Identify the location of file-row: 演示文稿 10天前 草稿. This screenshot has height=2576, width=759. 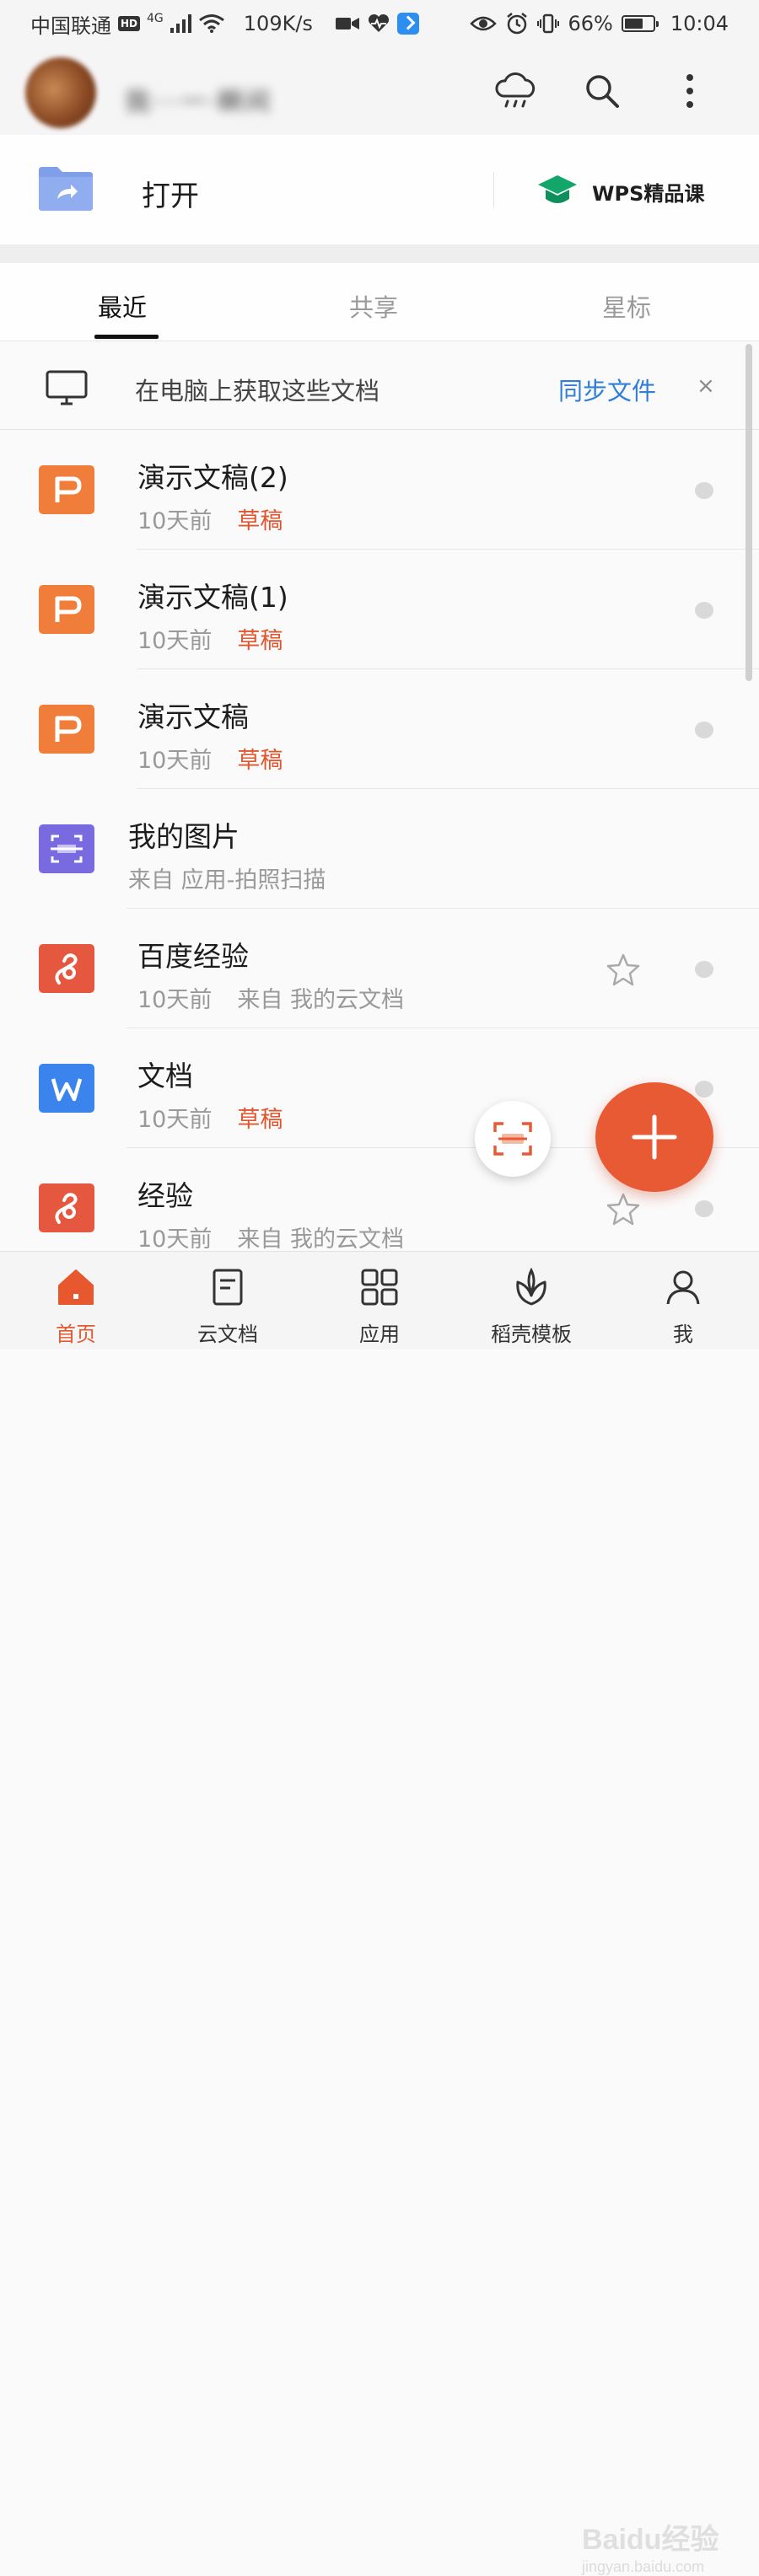
(379, 729).